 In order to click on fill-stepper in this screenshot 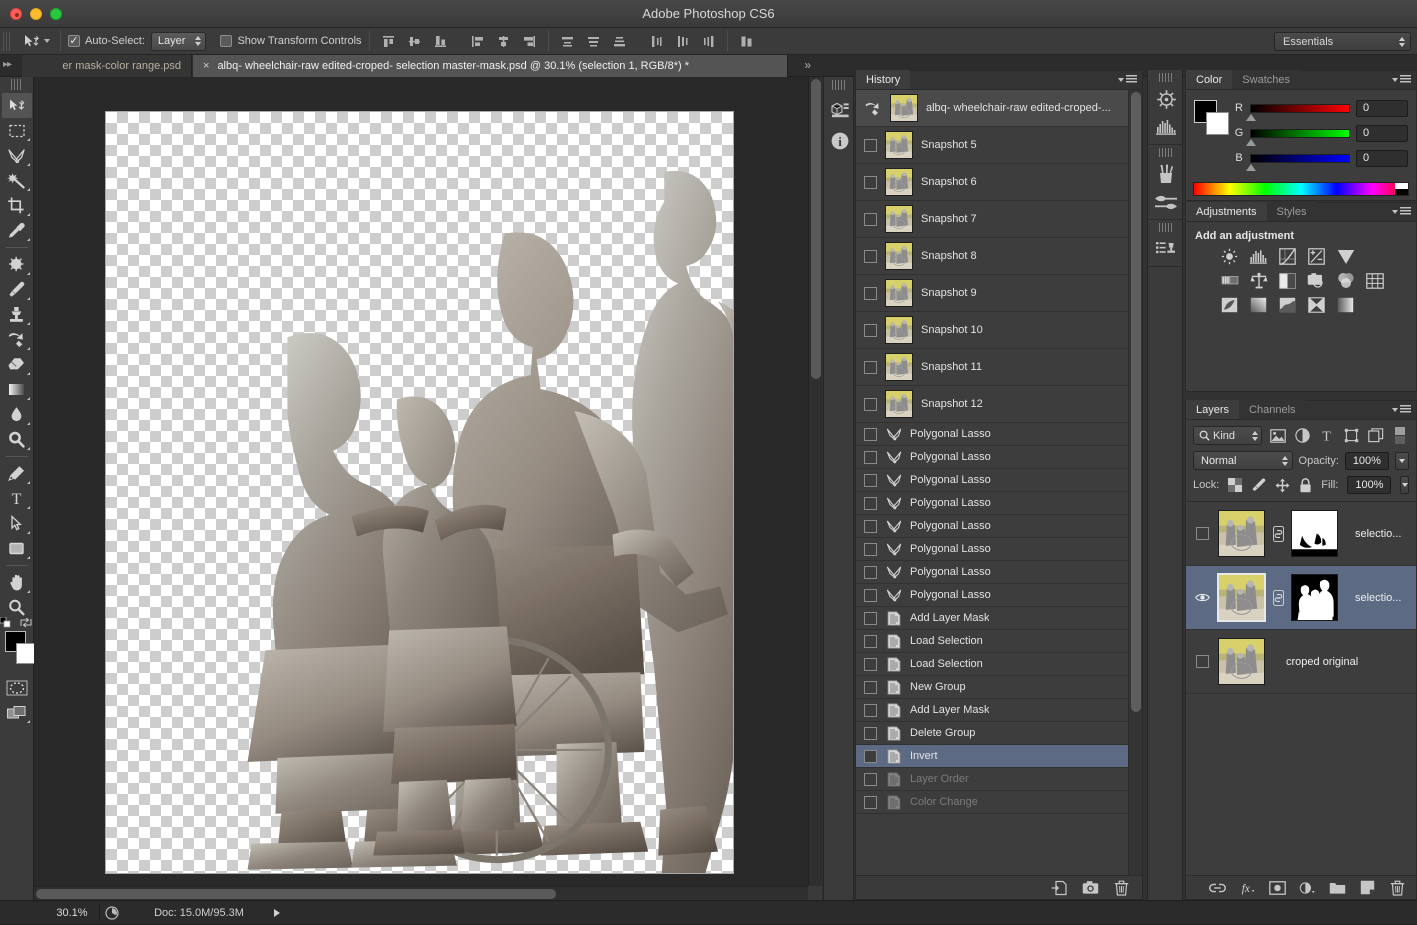, I will do `click(1404, 485)`.